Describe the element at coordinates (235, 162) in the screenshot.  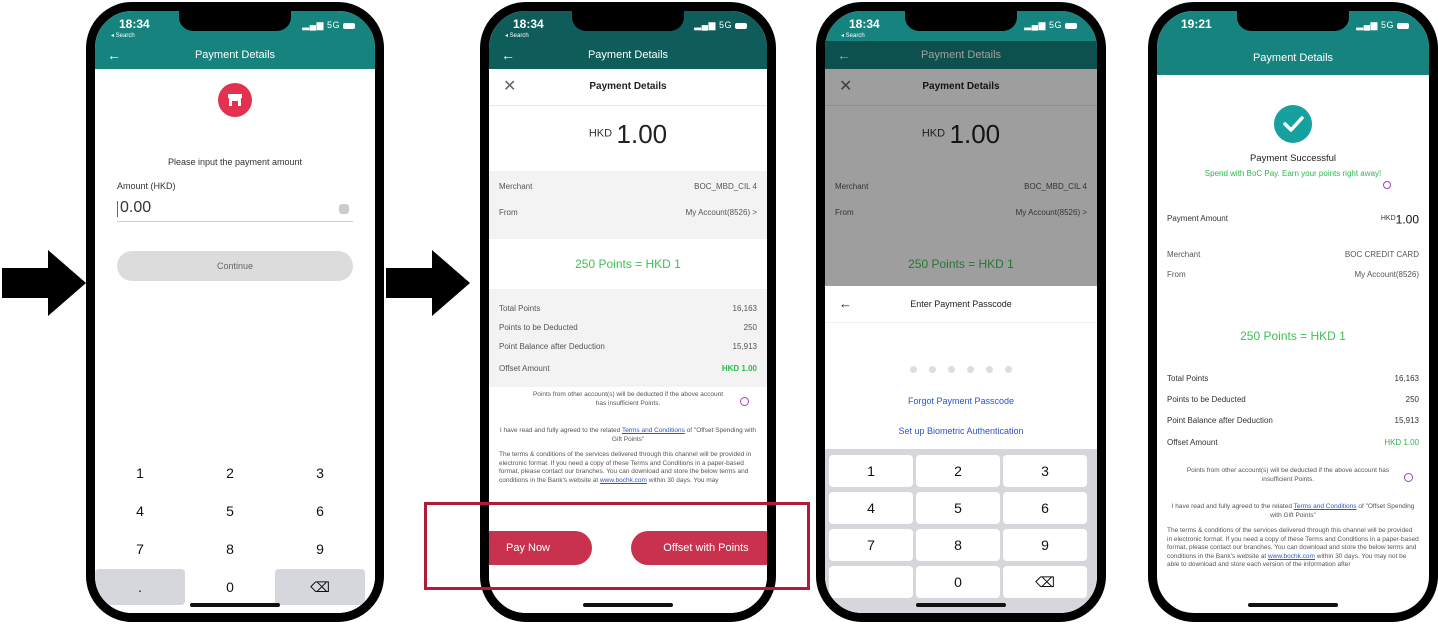
I see `amount-prompt: Please input the payment amount` at that location.